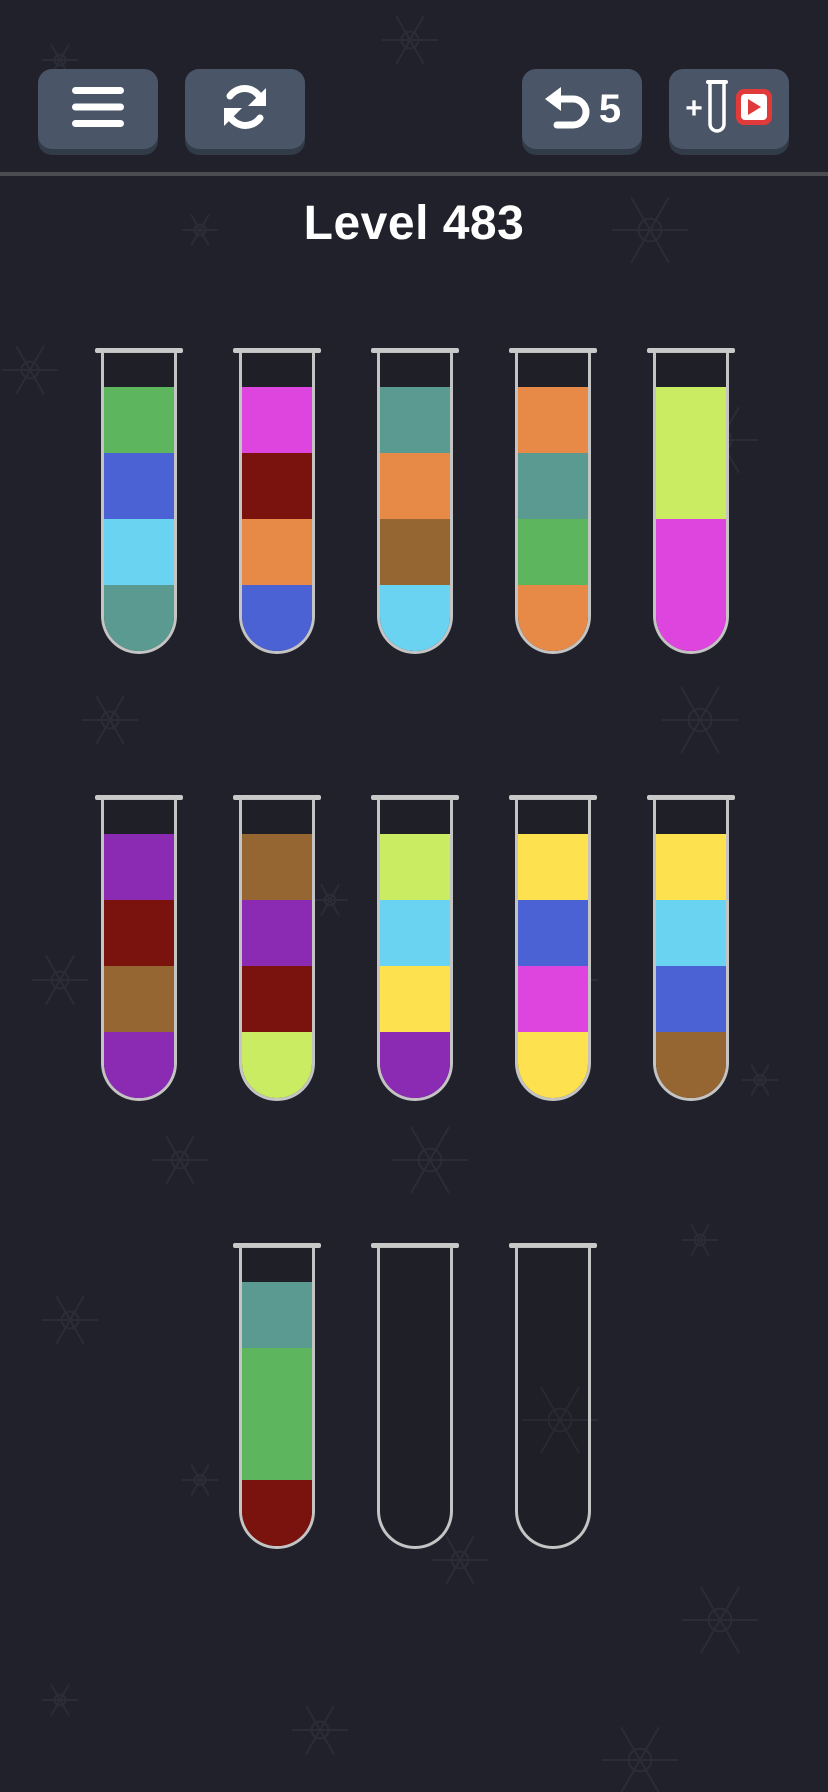 Image resolution: width=828 pixels, height=1792 pixels. What do you see at coordinates (754, 109) in the screenshot?
I see `video-ad-play-icon` at bounding box center [754, 109].